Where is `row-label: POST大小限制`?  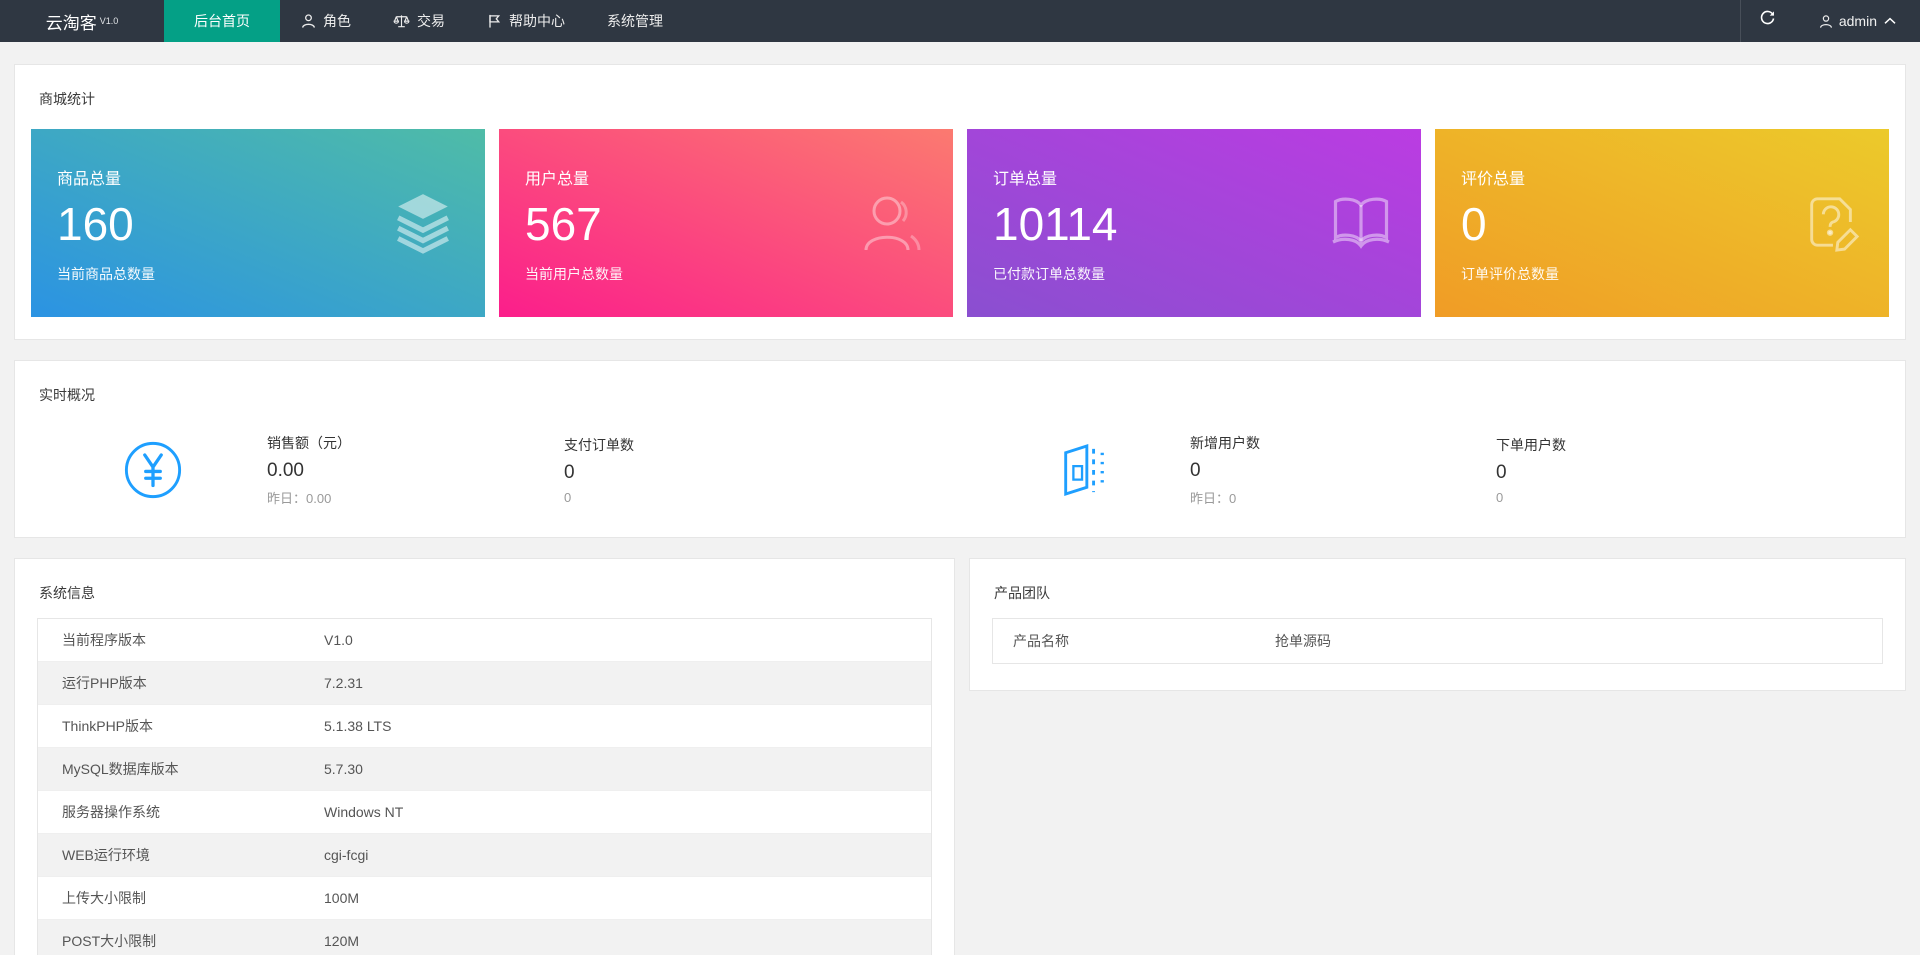 row-label: POST大小限制 is located at coordinates (109, 941).